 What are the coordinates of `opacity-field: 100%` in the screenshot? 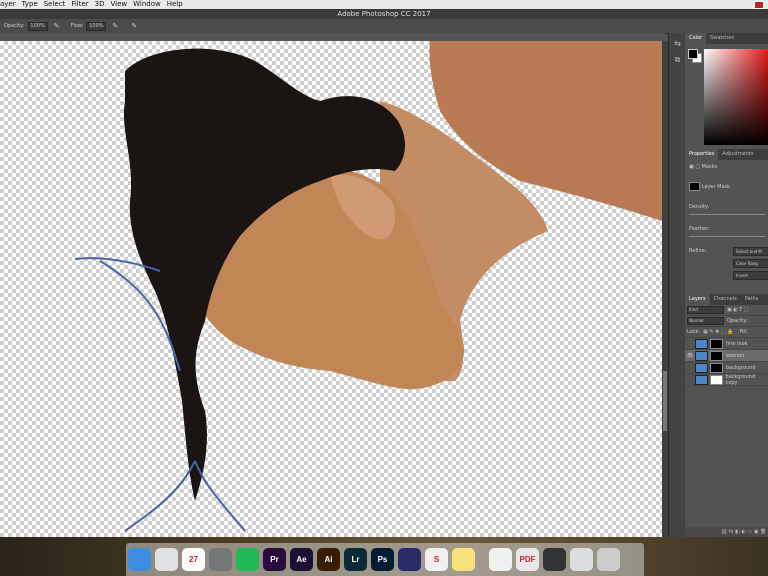 It's located at (37, 26).